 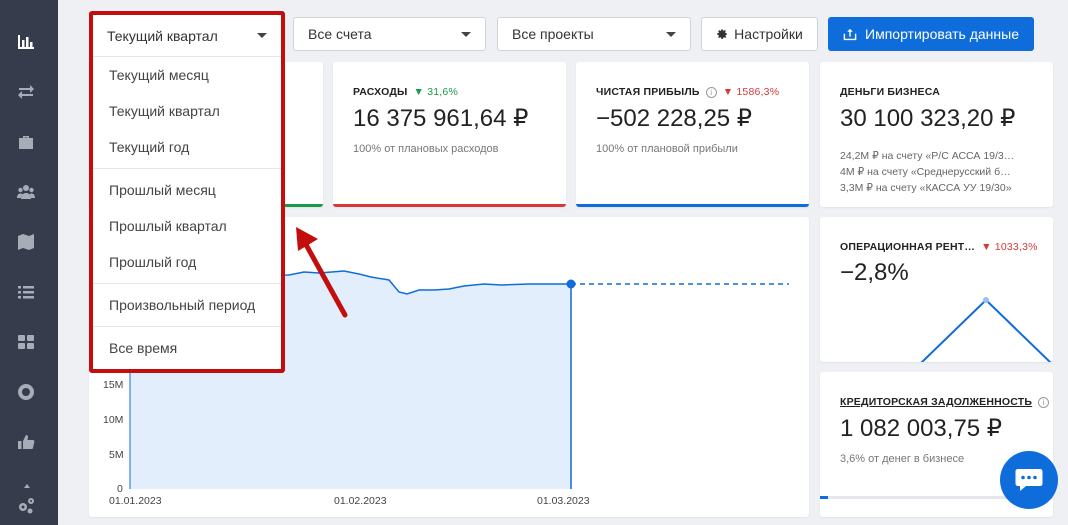 I want to click on users-icon, so click(x=26, y=192).